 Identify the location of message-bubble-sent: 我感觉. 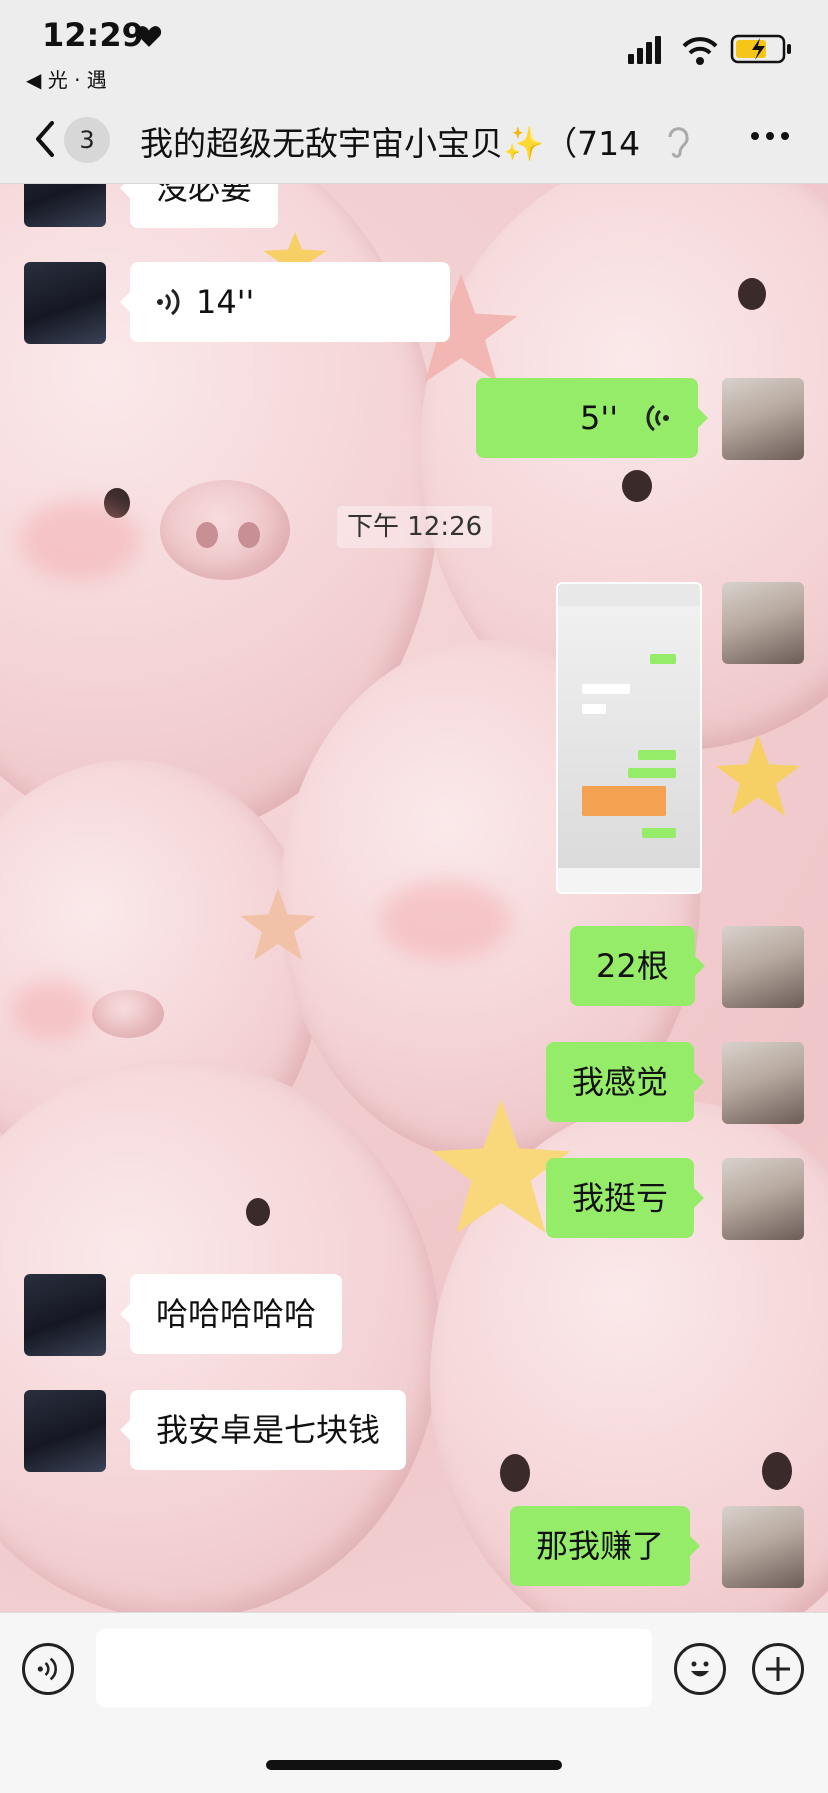
(625, 1082).